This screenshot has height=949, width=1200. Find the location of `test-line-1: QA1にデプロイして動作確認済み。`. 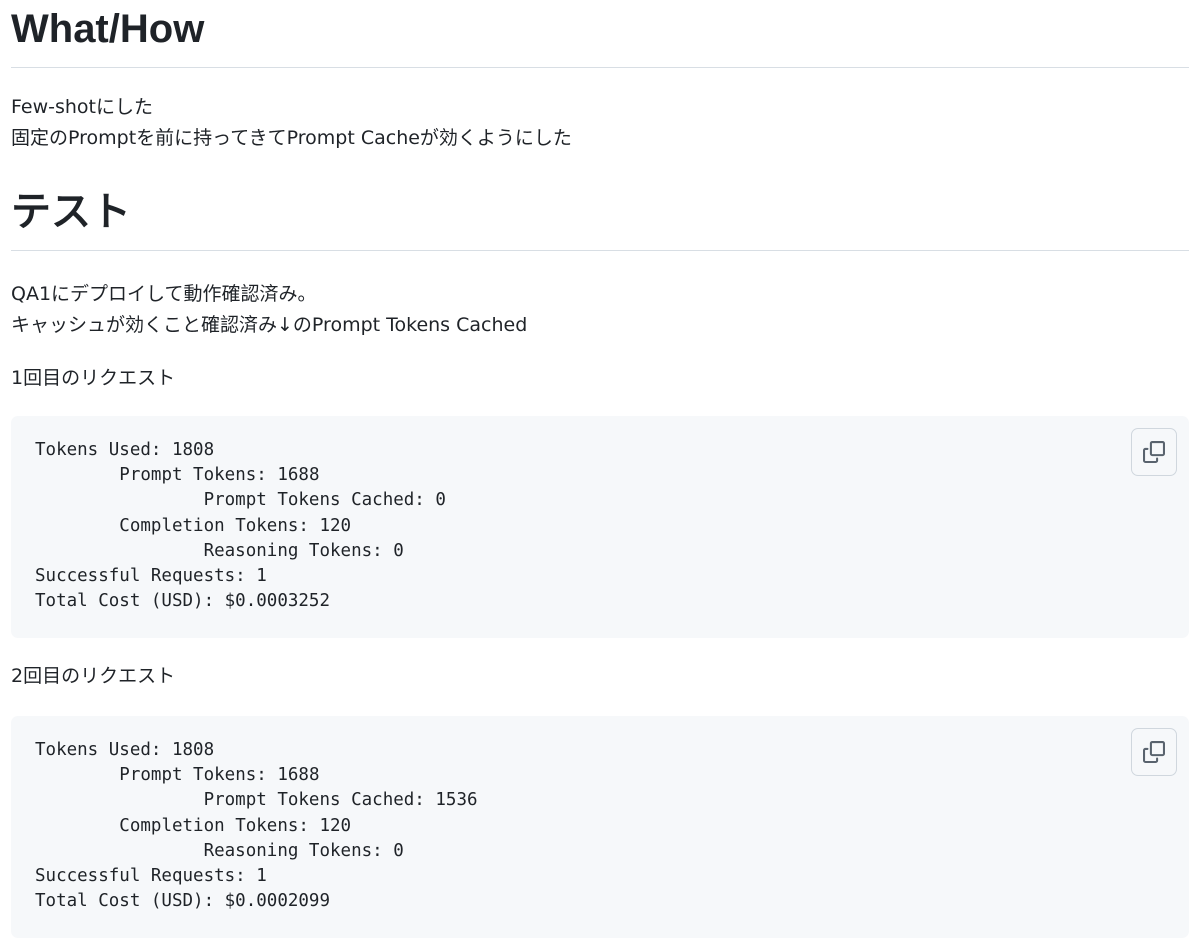

test-line-1: QA1にデプロイして動作確認済み。 is located at coordinates (164, 294).